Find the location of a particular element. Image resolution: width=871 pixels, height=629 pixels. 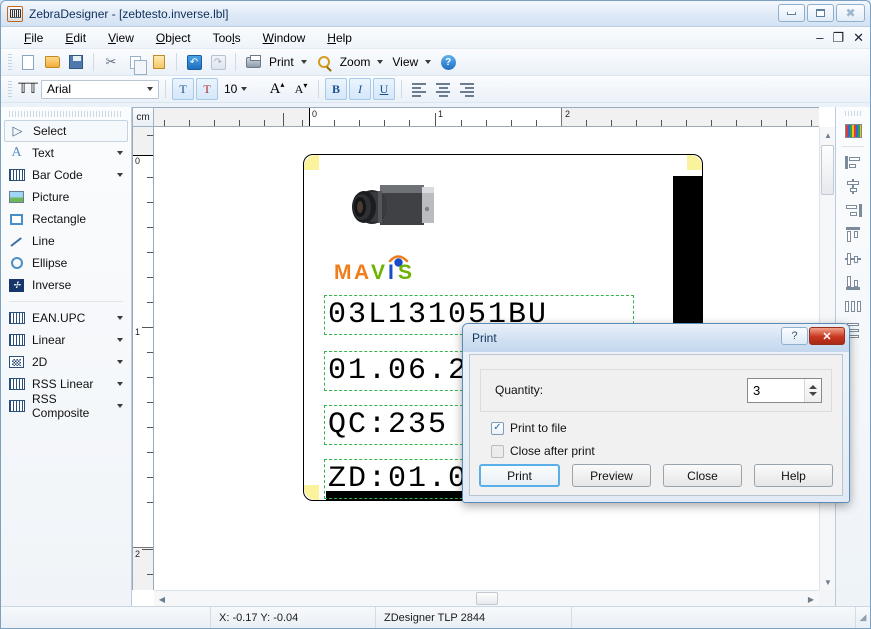

preview-button: Preview is located at coordinates (611, 475).